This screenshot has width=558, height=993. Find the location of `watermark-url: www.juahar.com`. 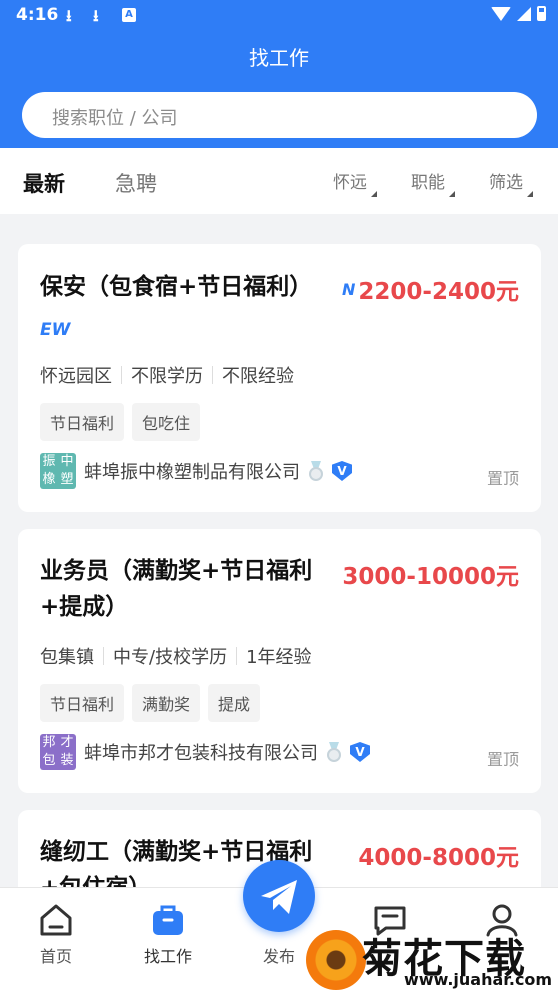

watermark-url: www.juahar.com is located at coordinates (478, 979).